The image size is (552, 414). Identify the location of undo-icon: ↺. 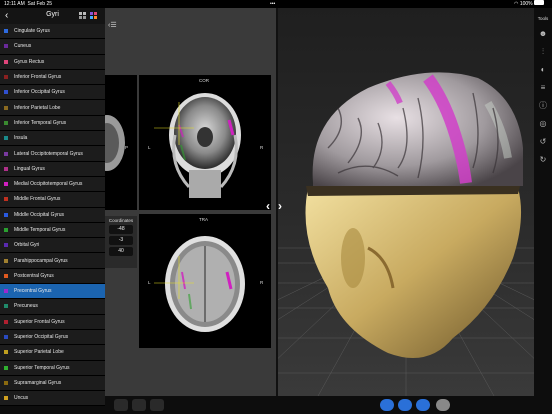
(543, 142).